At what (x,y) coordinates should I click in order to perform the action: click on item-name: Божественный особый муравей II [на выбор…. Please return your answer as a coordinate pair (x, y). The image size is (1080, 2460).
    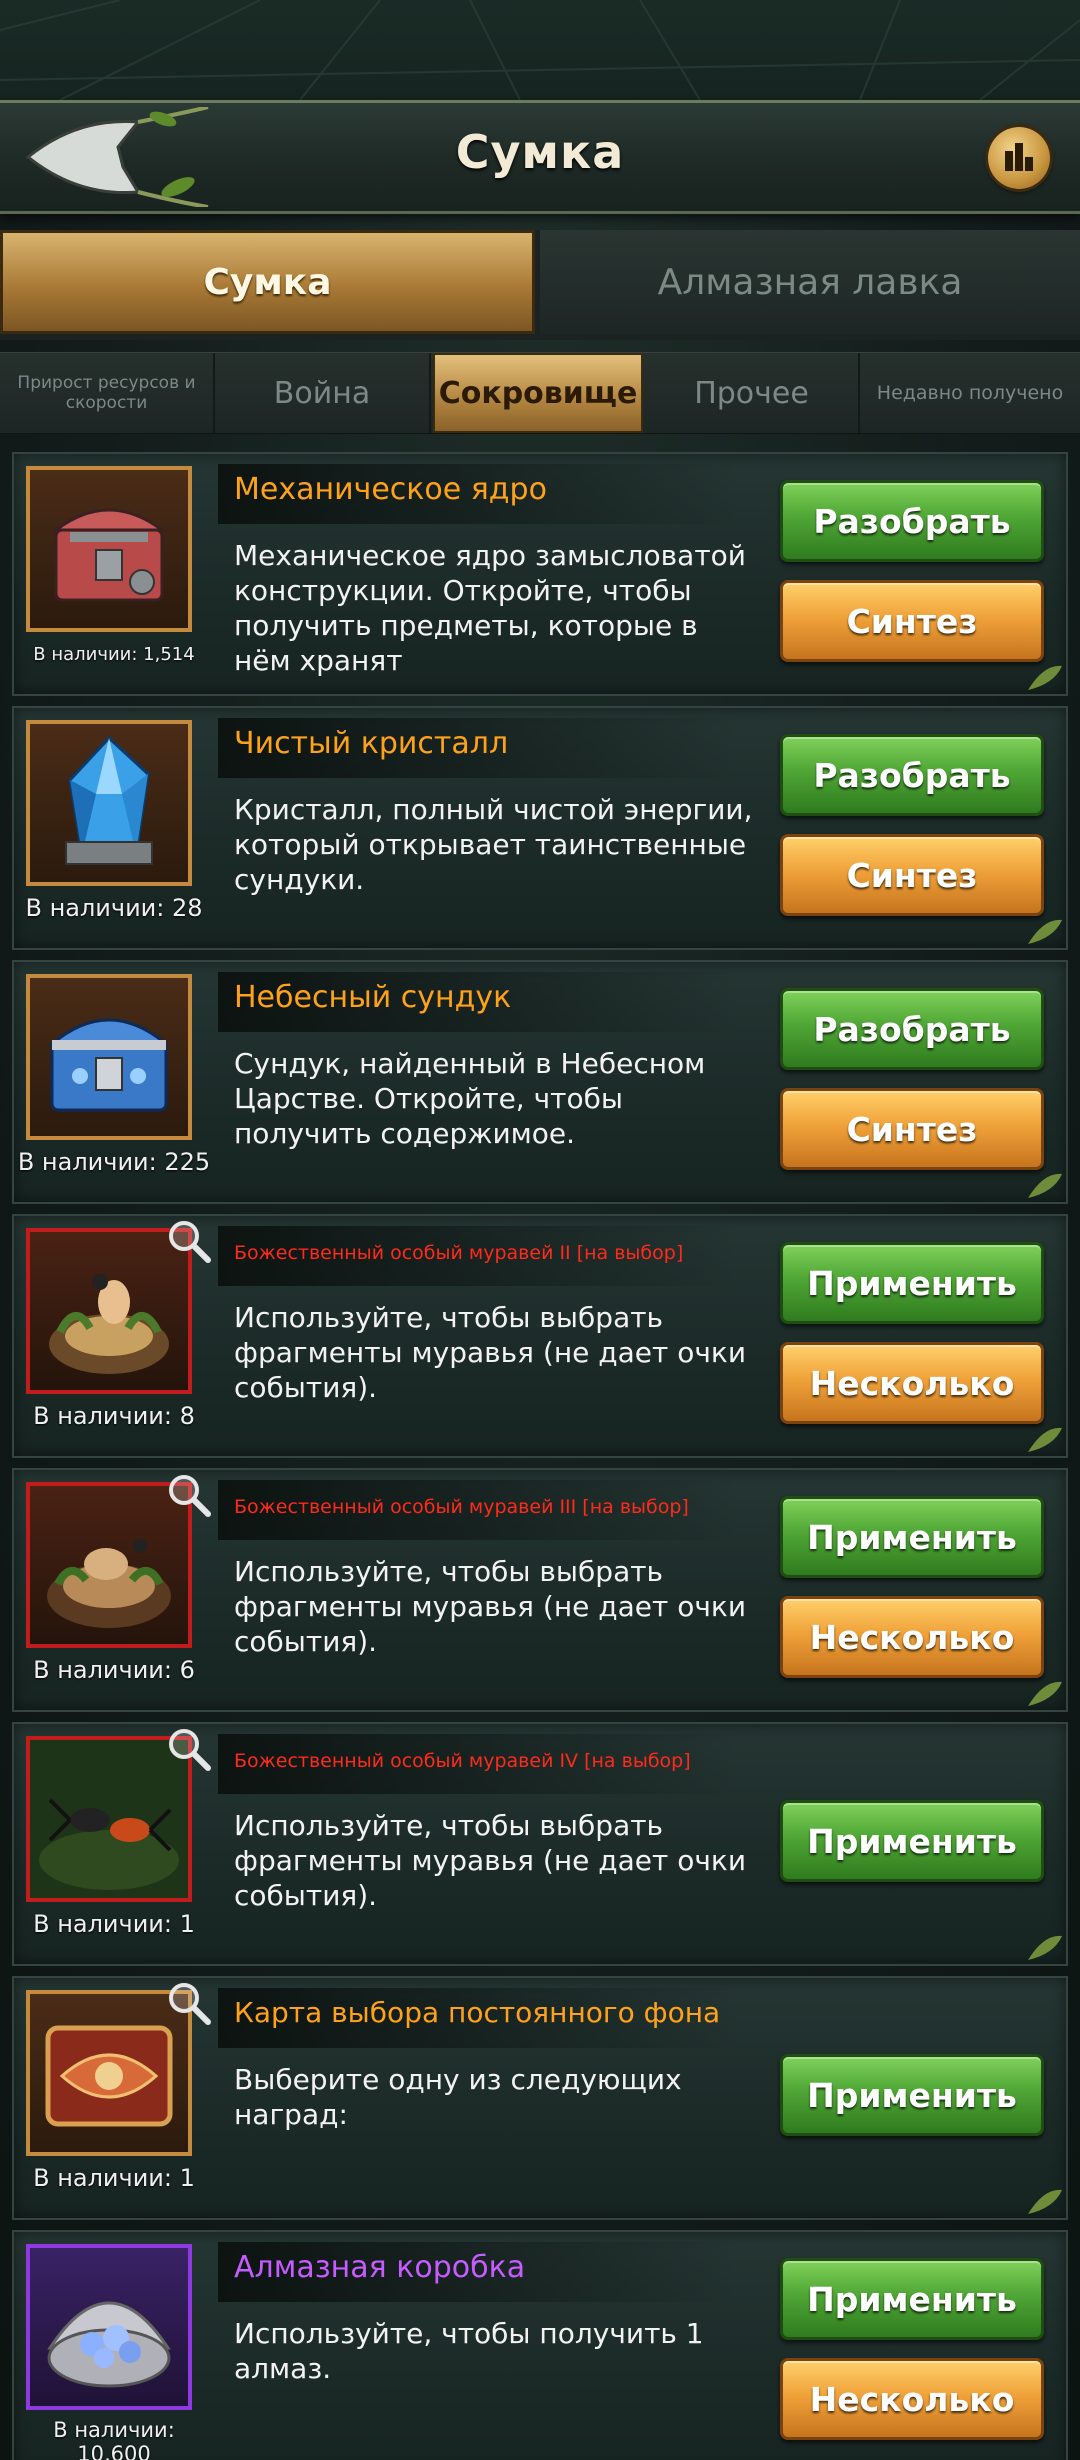
    Looking at the image, I should click on (459, 1253).